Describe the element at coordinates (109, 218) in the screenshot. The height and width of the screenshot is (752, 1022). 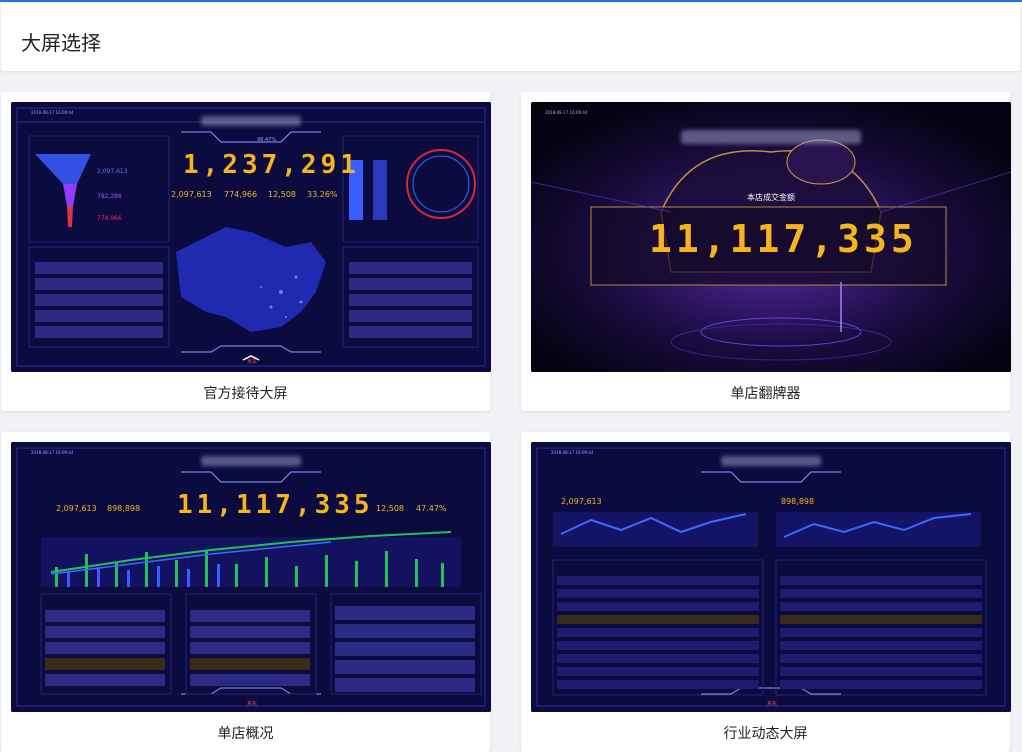
I see `funnel-value-3: 774,966` at that location.